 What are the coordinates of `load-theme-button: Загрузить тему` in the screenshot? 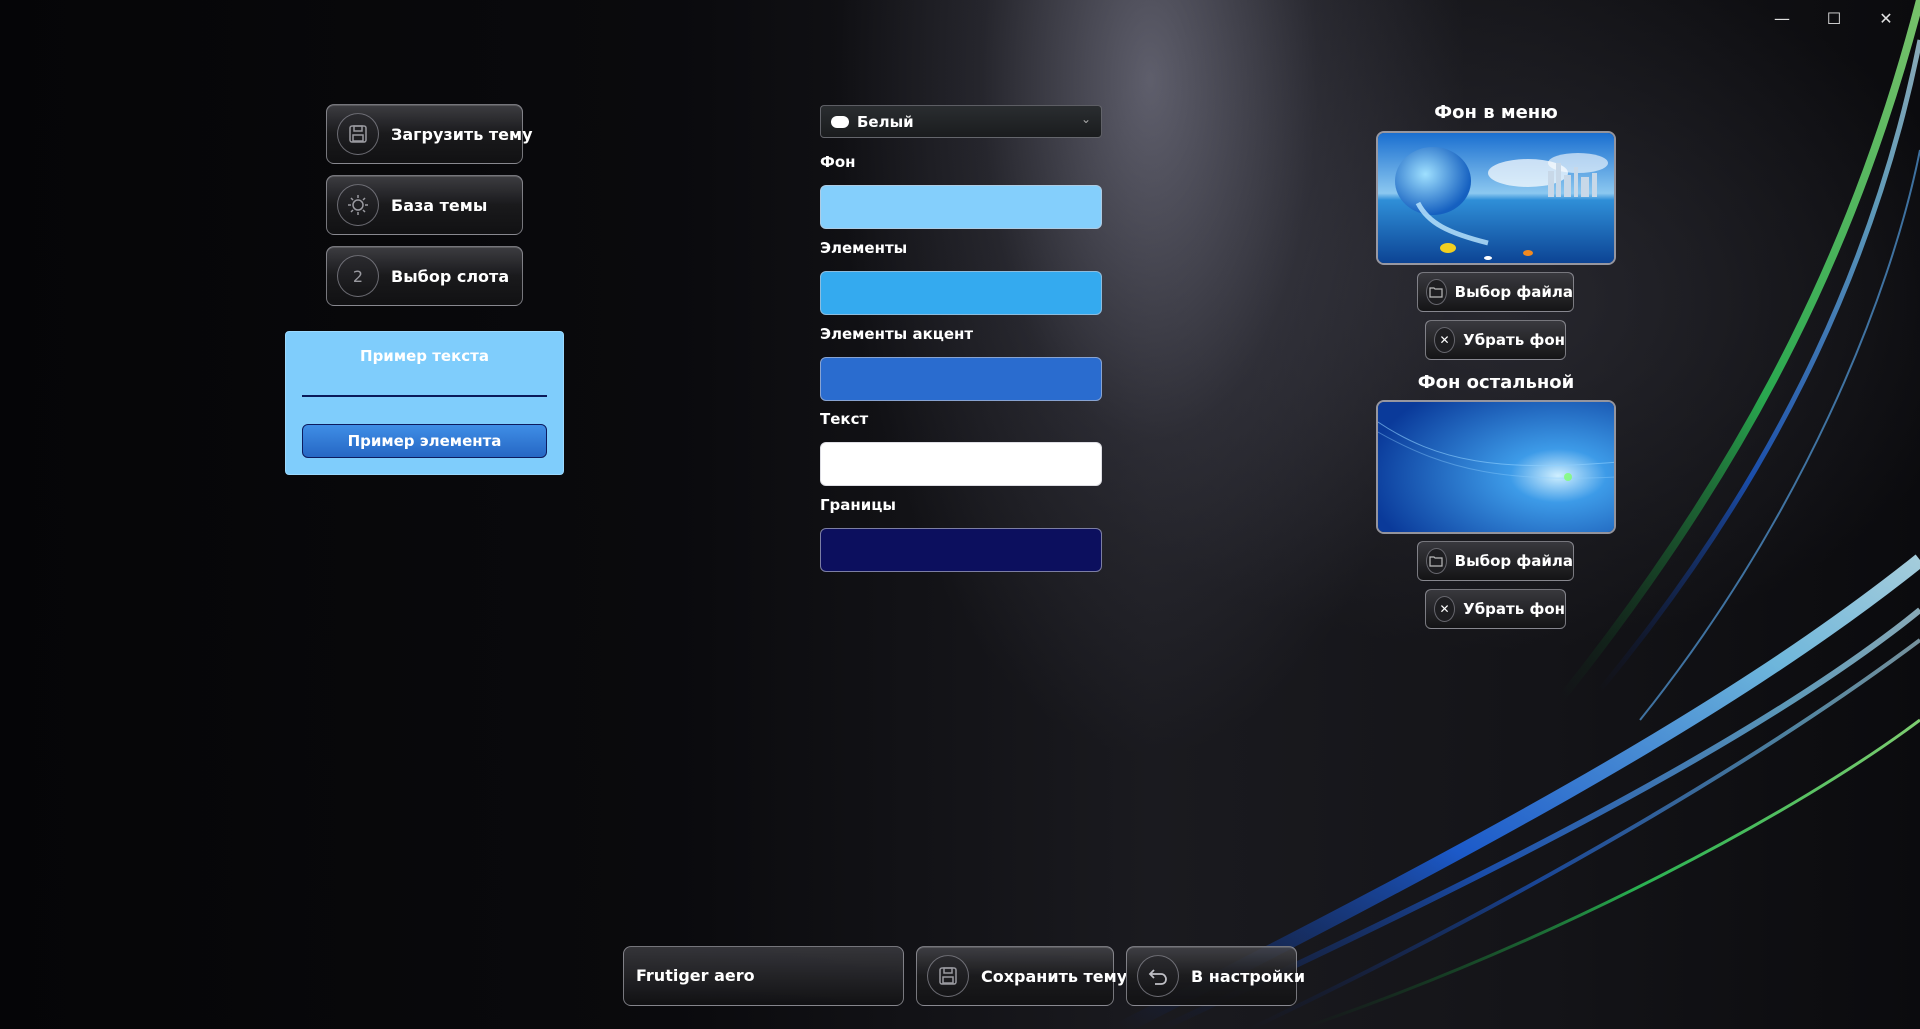 It's located at (429, 134).